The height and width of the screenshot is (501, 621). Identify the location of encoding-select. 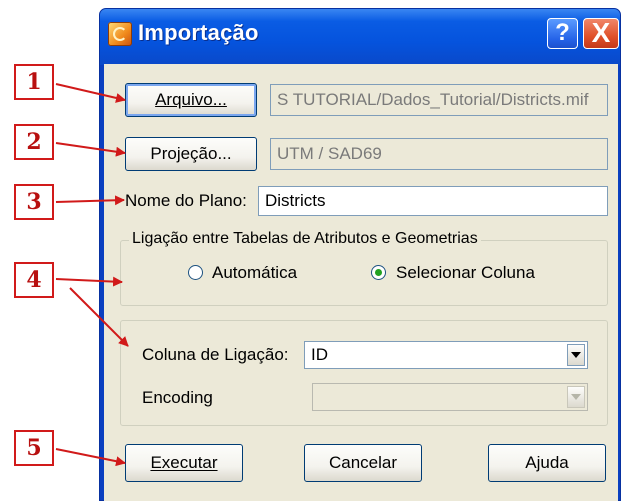
(450, 397).